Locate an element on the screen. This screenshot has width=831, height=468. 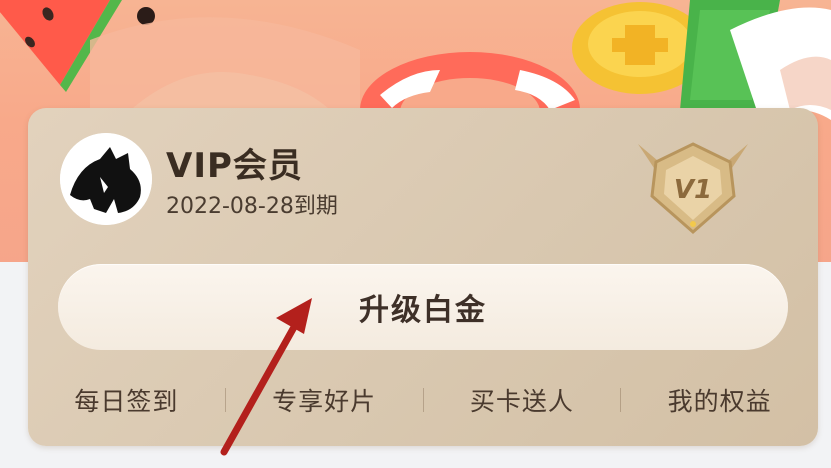
action-daily-checkin: 每日签到 is located at coordinates (126, 400).